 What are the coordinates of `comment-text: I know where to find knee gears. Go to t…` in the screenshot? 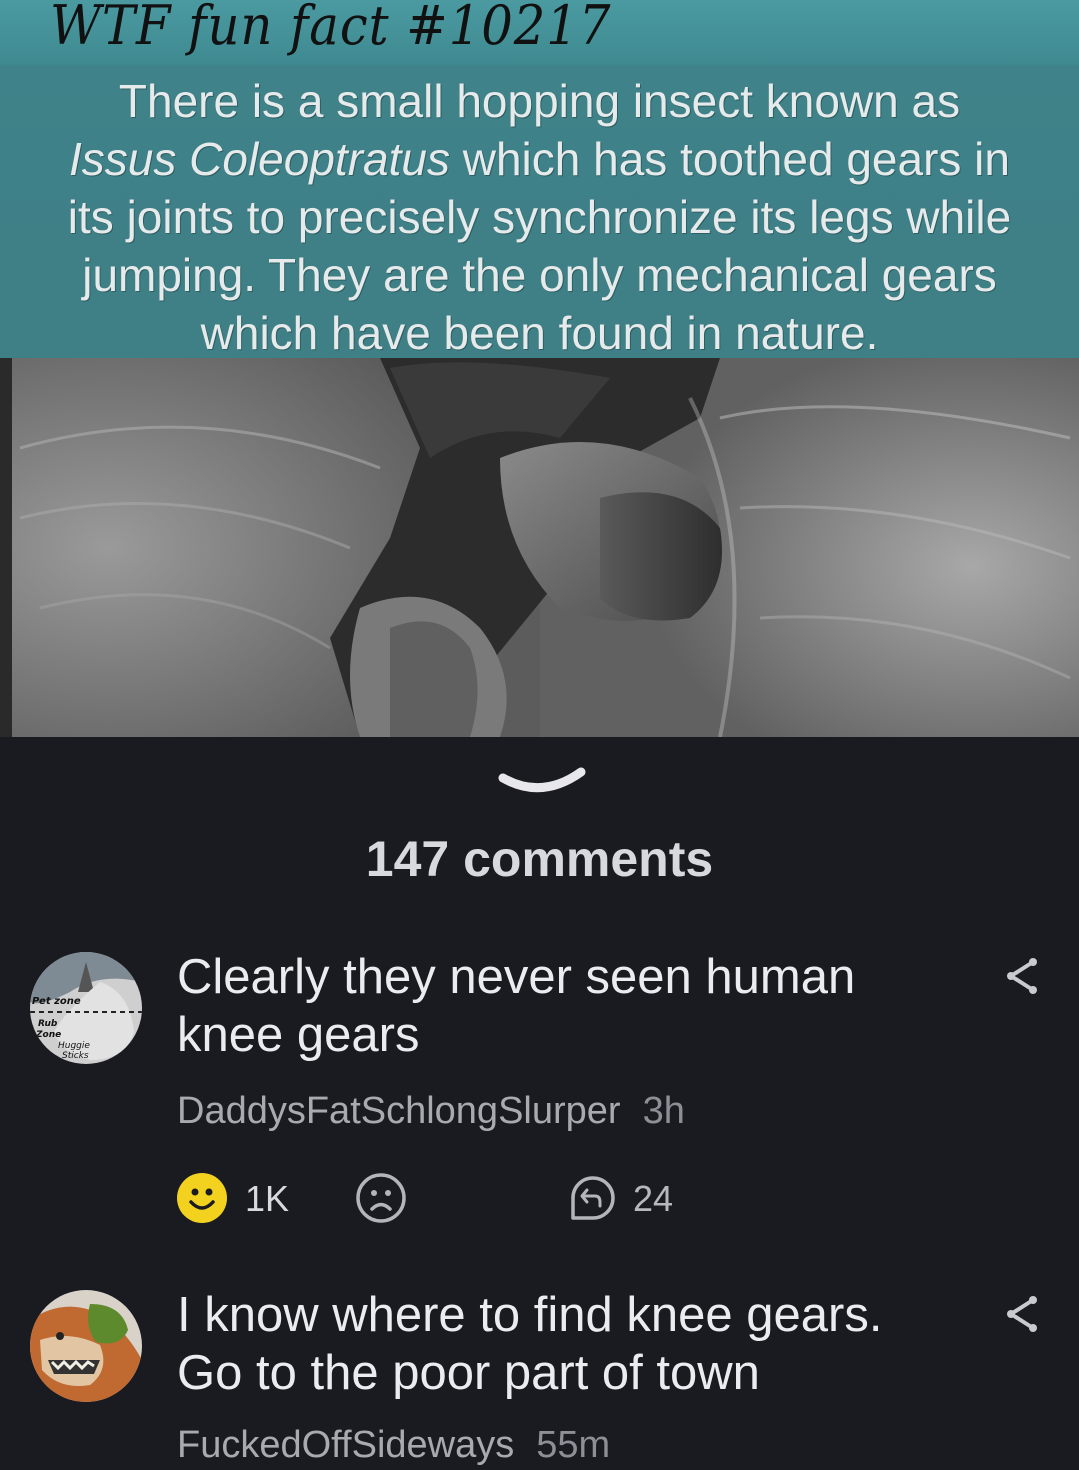 It's located at (557, 1344).